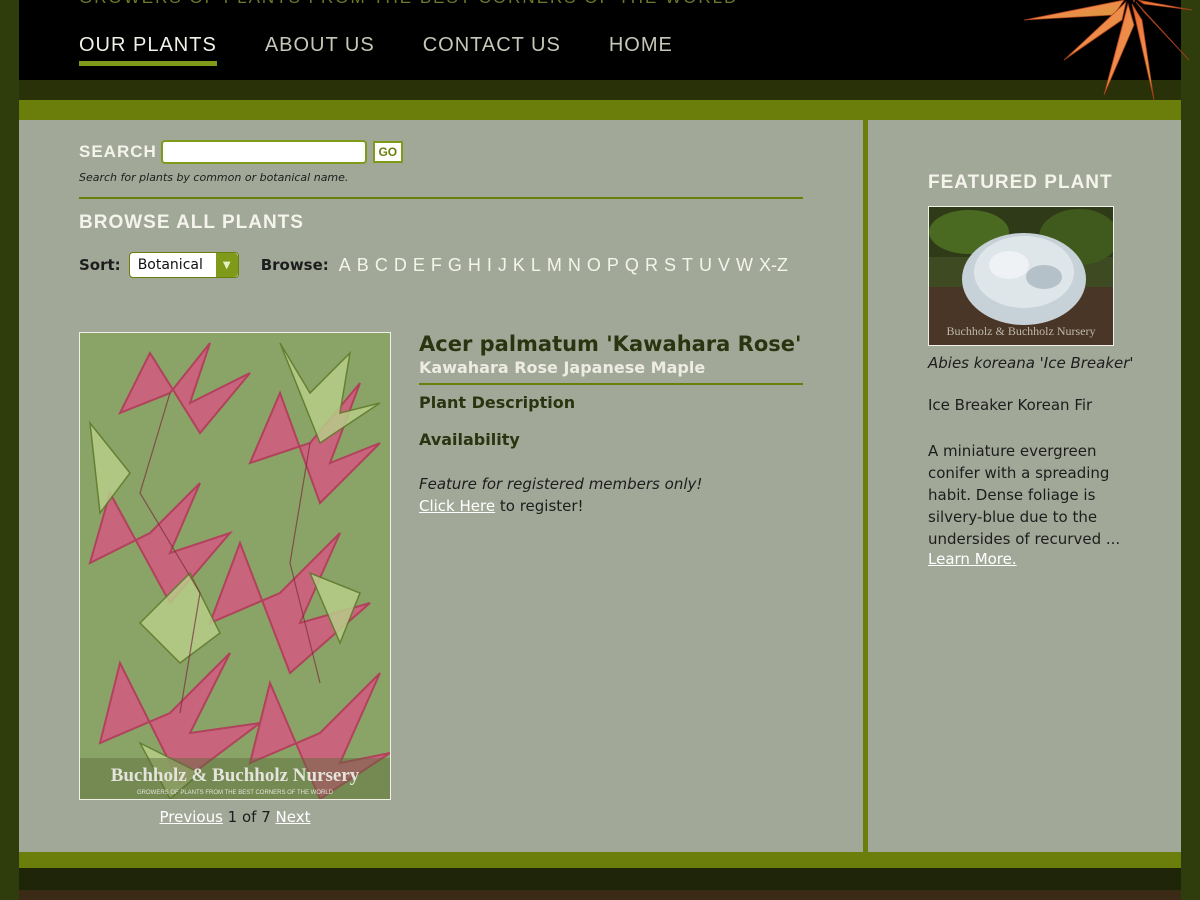  What do you see at coordinates (613, 265) in the screenshot?
I see `letter-link: P` at bounding box center [613, 265].